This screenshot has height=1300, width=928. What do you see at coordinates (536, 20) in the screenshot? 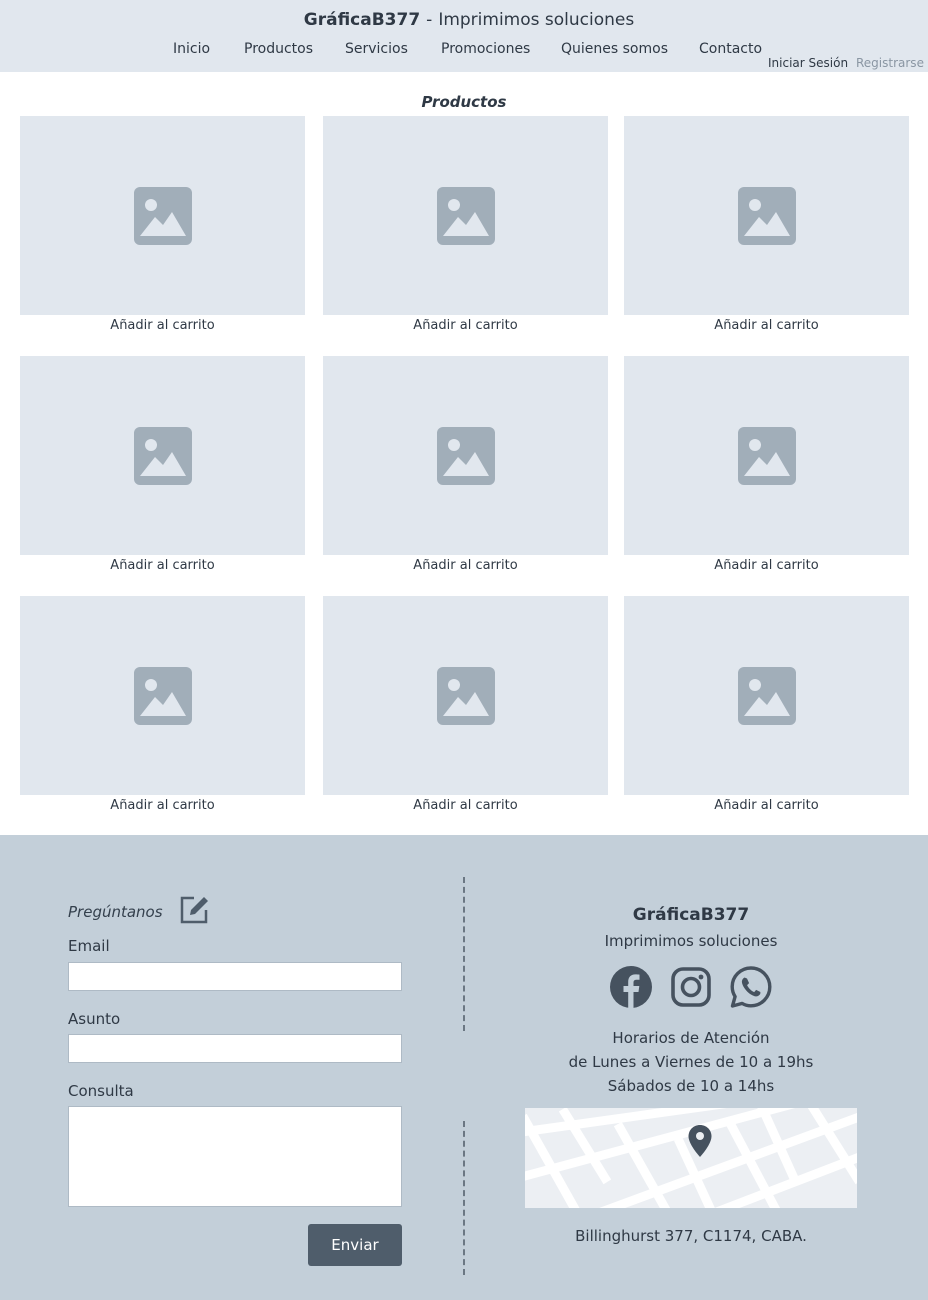
I see `brand-tagline: Imprimimos soluciones` at bounding box center [536, 20].